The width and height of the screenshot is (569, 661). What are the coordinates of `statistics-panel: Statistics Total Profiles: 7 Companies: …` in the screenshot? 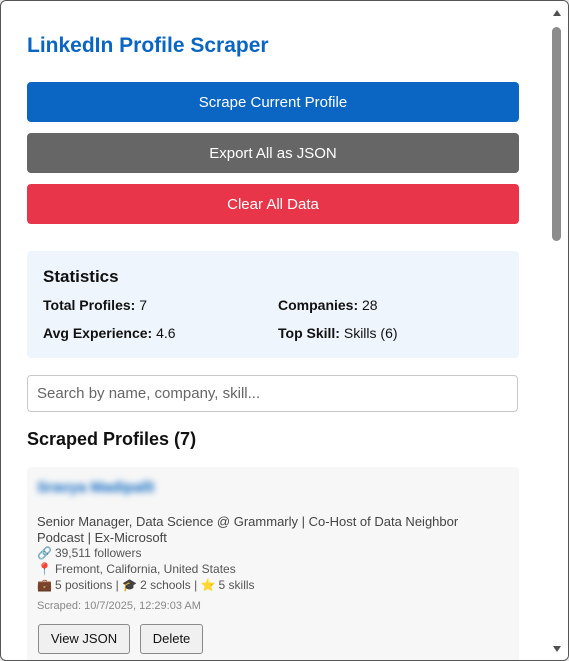 It's located at (273, 304).